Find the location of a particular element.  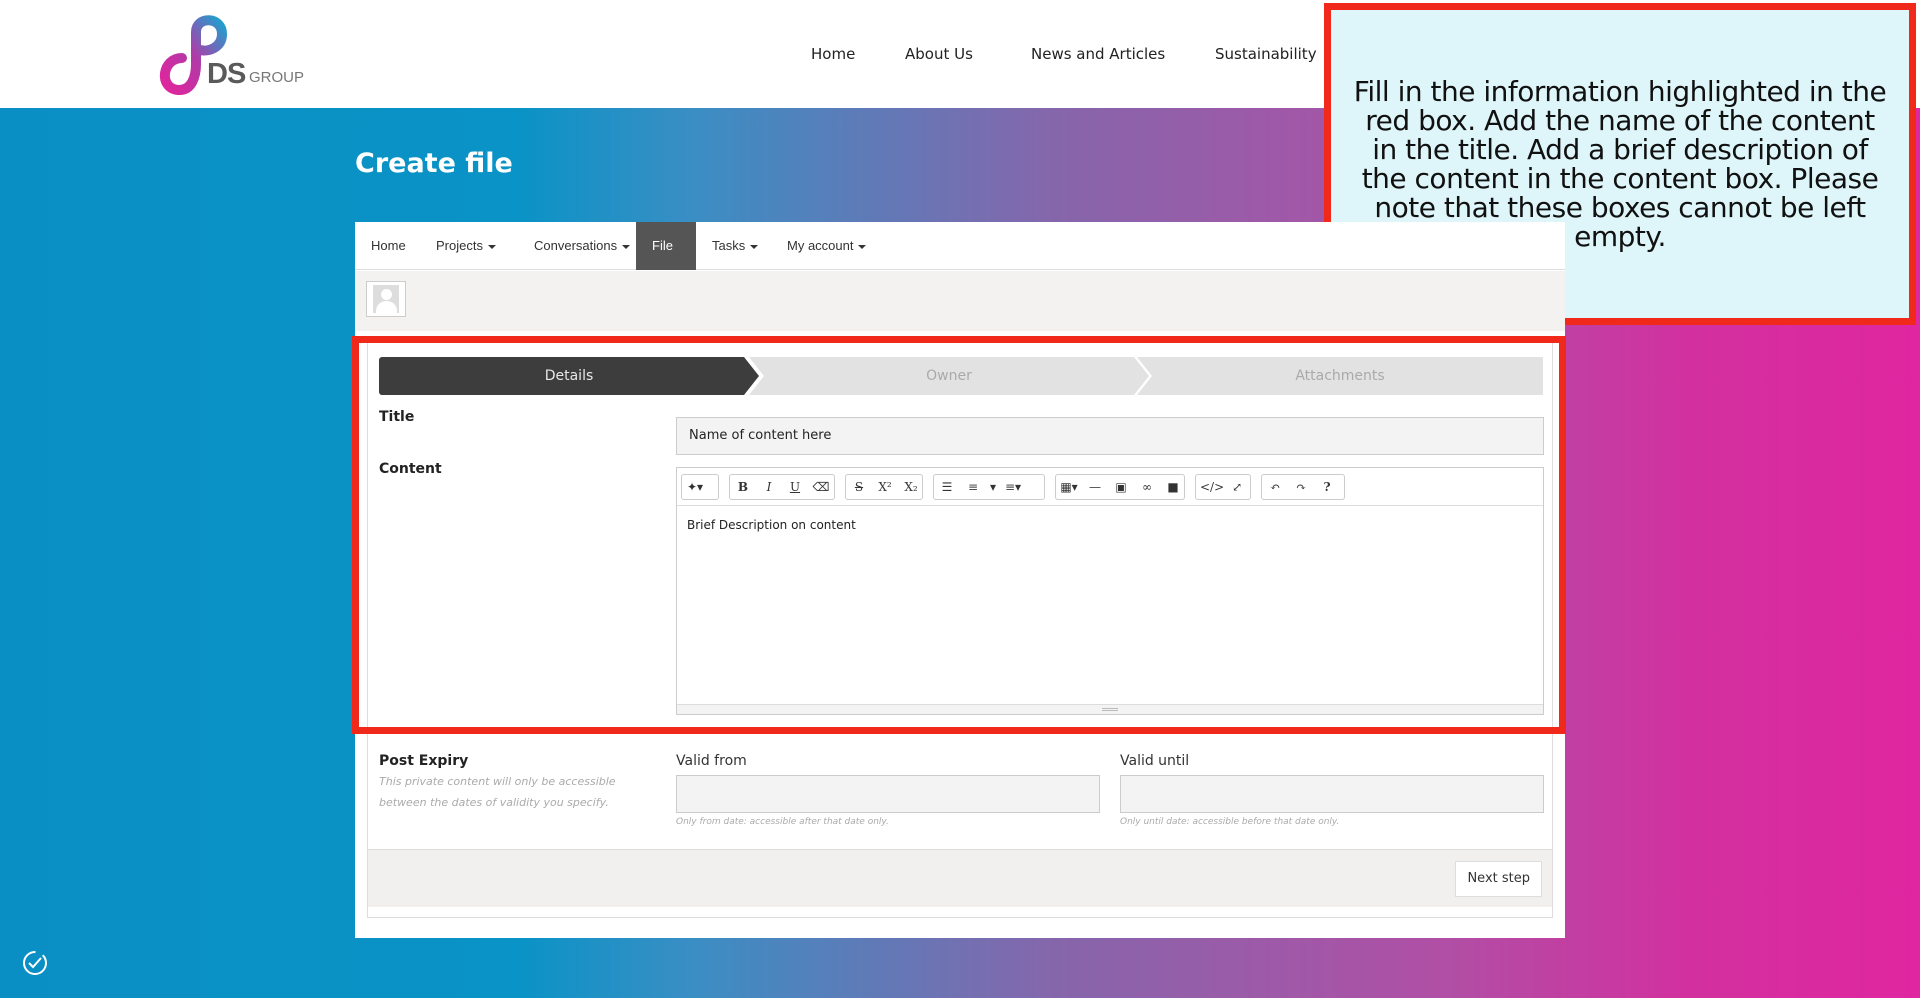

resize-grip-icon is located at coordinates (1110, 709).